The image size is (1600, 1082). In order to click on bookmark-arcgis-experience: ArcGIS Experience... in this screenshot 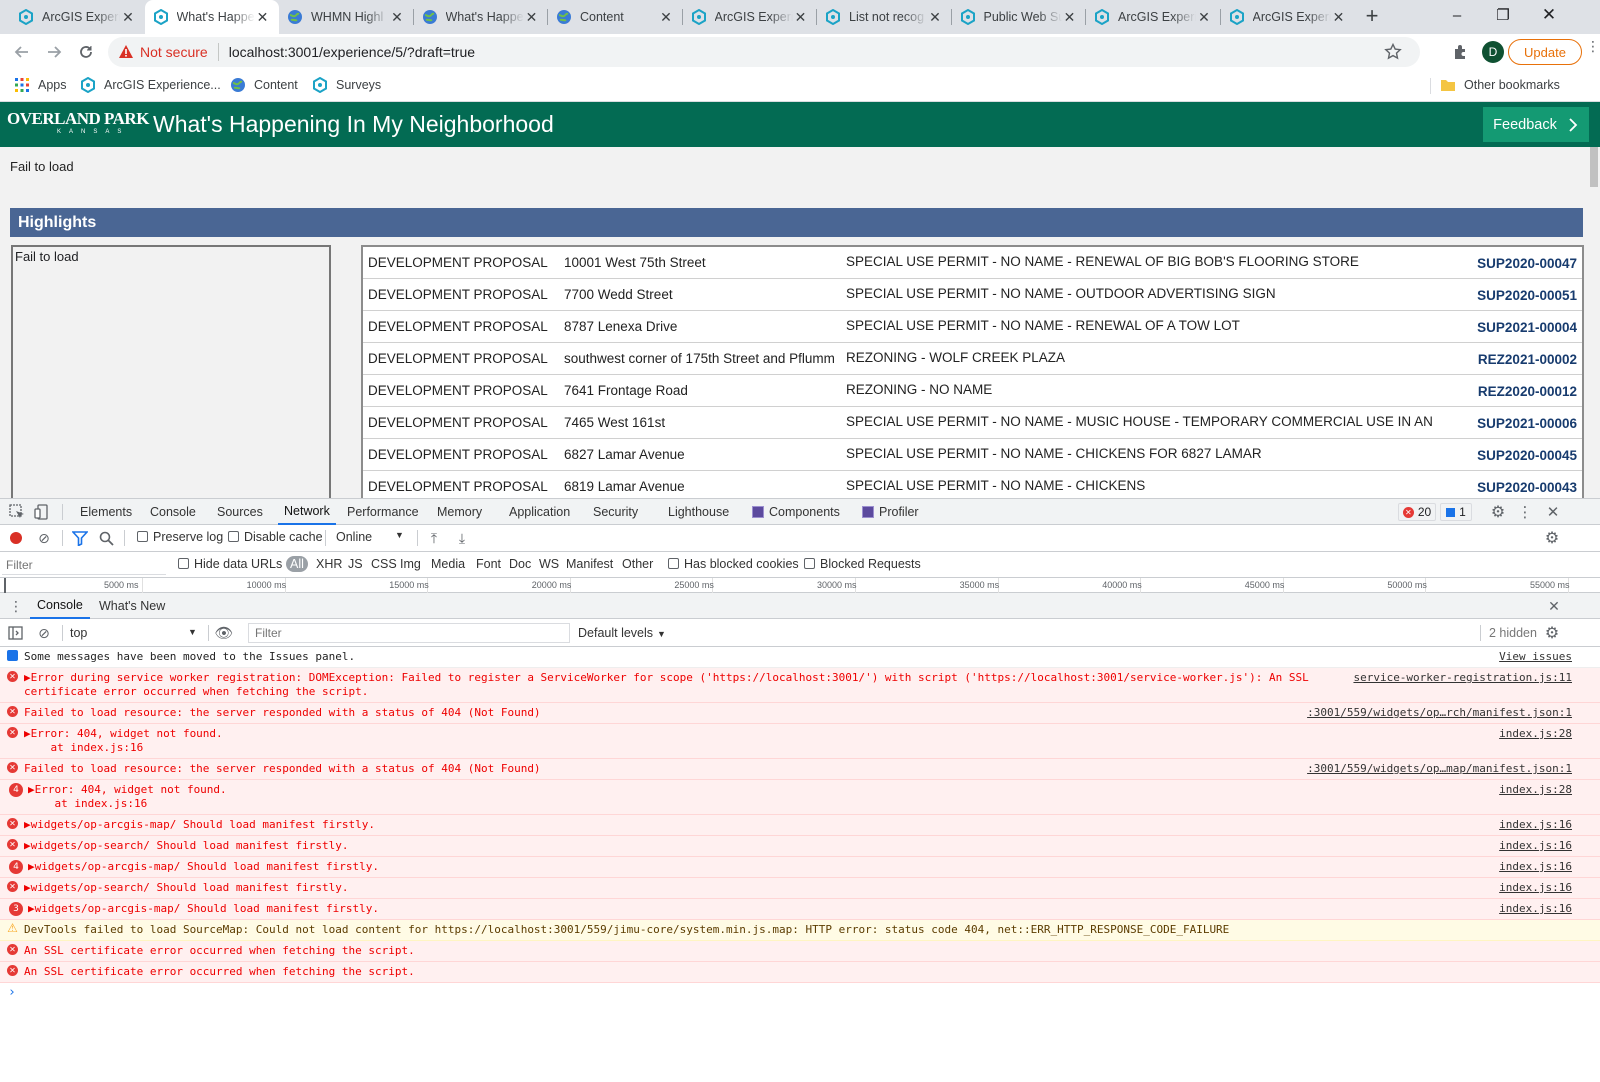, I will do `click(150, 85)`.